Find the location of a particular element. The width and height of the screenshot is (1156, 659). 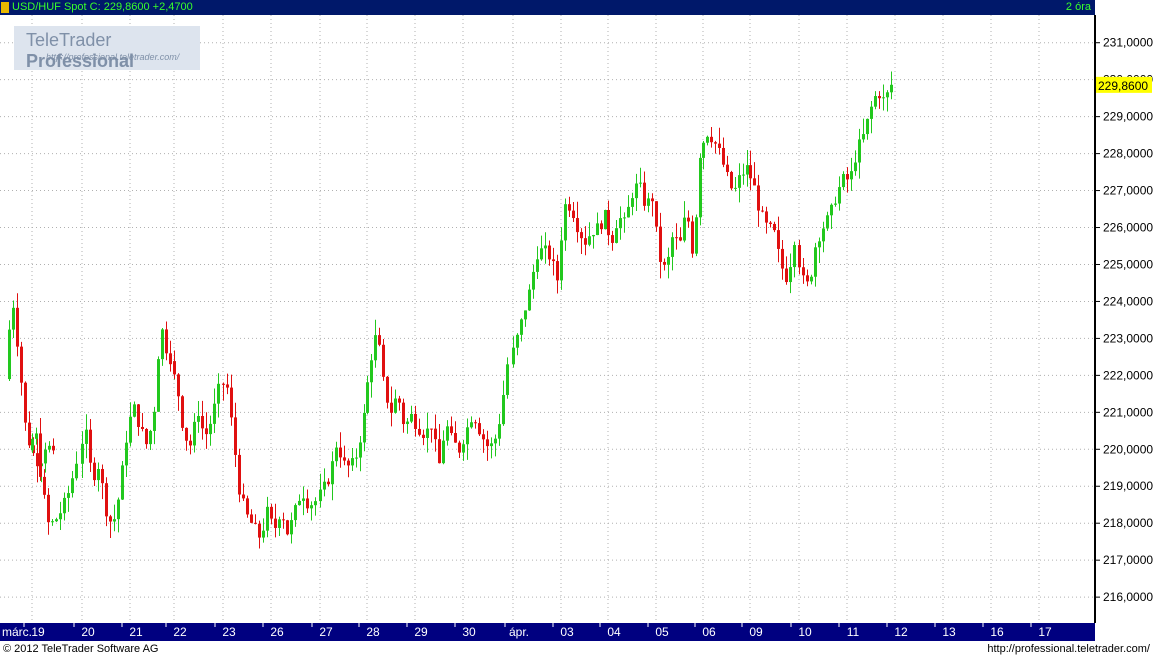

timeframe-label: 2 óra is located at coordinates (1078, 7).